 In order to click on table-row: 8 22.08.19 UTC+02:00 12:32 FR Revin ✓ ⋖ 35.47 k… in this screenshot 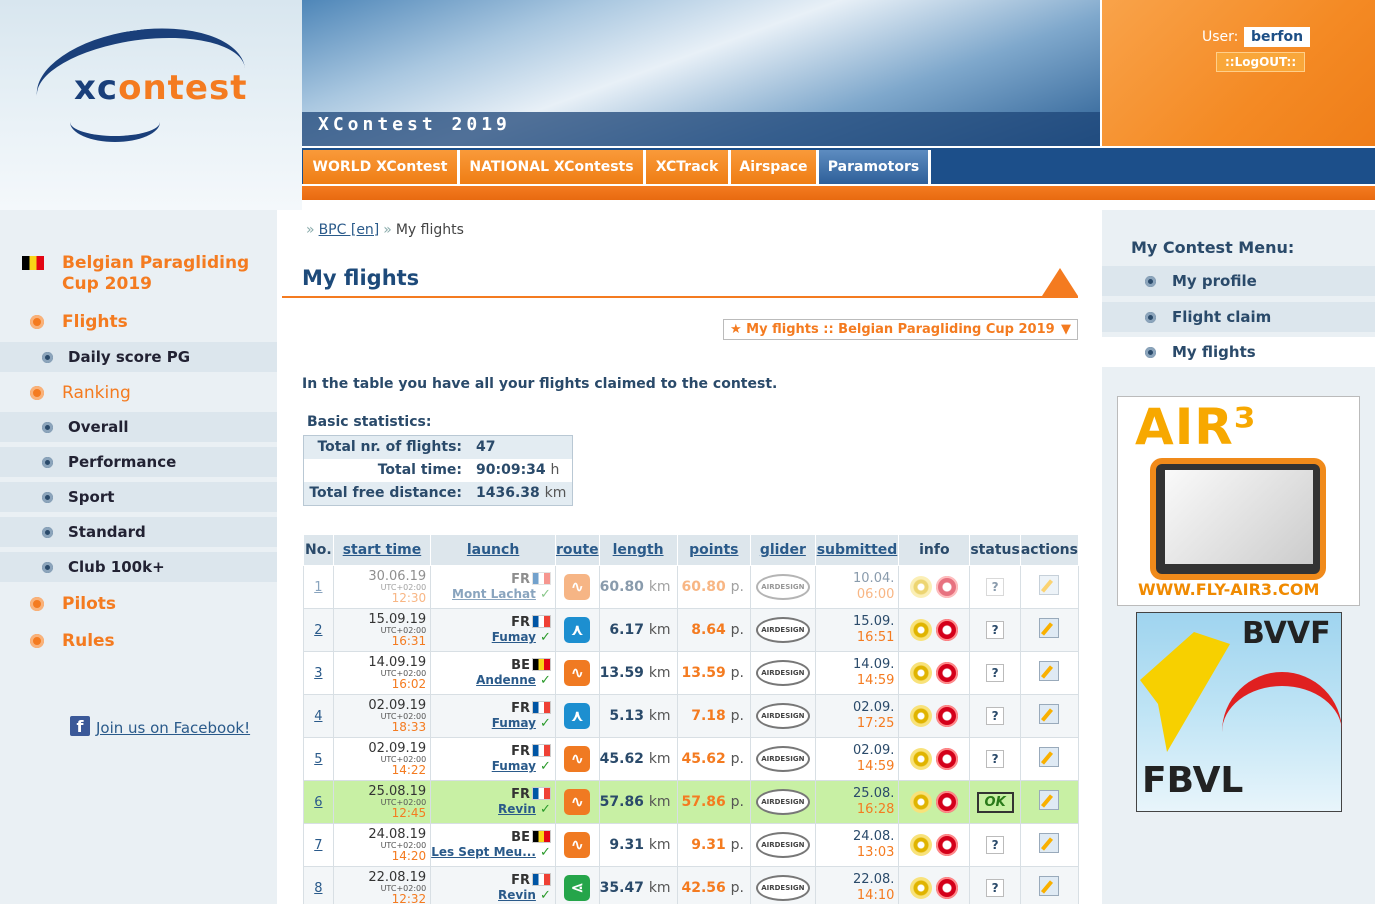, I will do `click(691, 885)`.